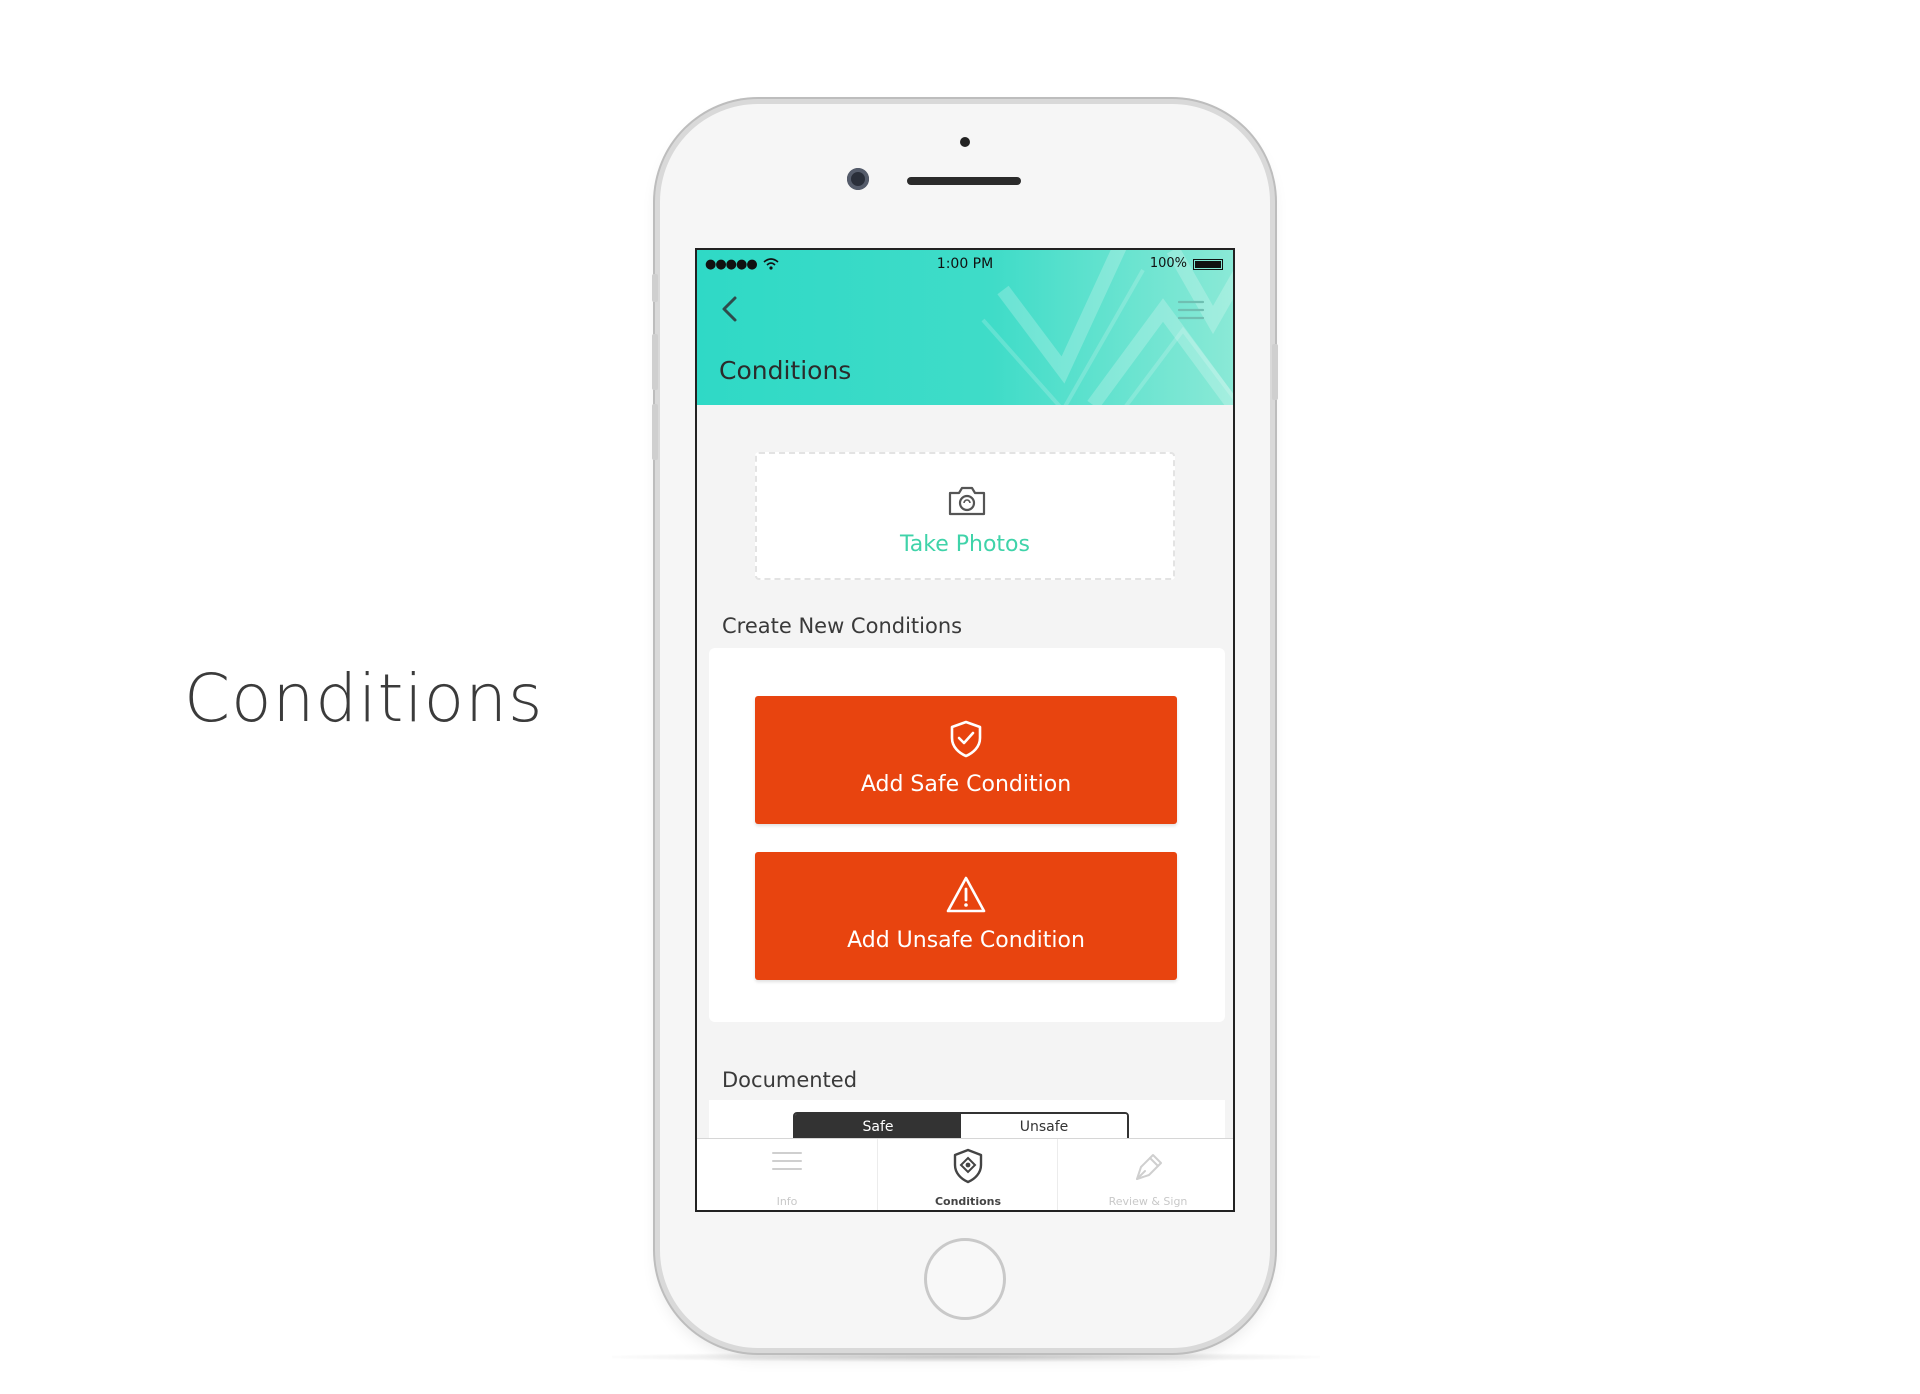  What do you see at coordinates (965, 142) in the screenshot?
I see `proximity-sensor` at bounding box center [965, 142].